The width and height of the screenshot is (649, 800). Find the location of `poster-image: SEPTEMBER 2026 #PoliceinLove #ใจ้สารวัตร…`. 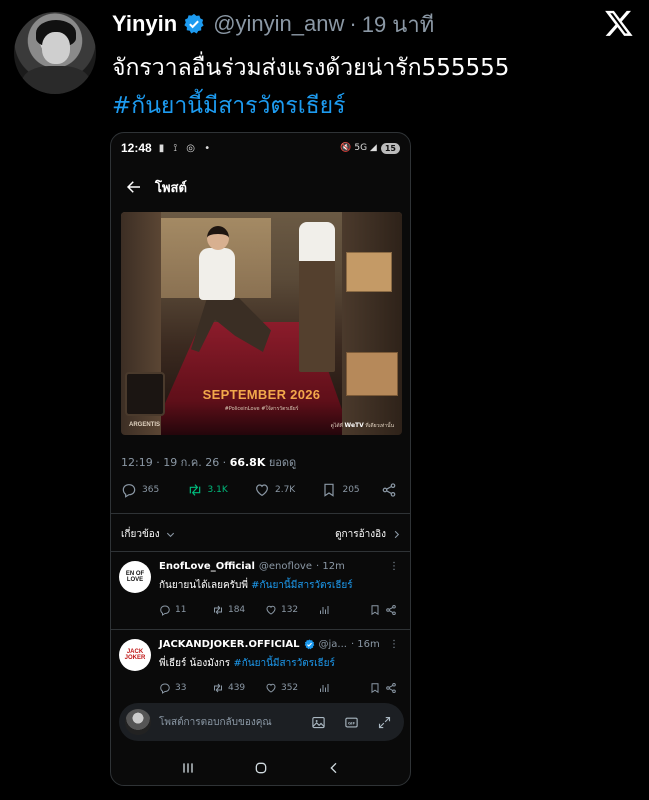

poster-image: SEPTEMBER 2026 #PoliceinLove #ใจ้สารวัตร… is located at coordinates (261, 323).